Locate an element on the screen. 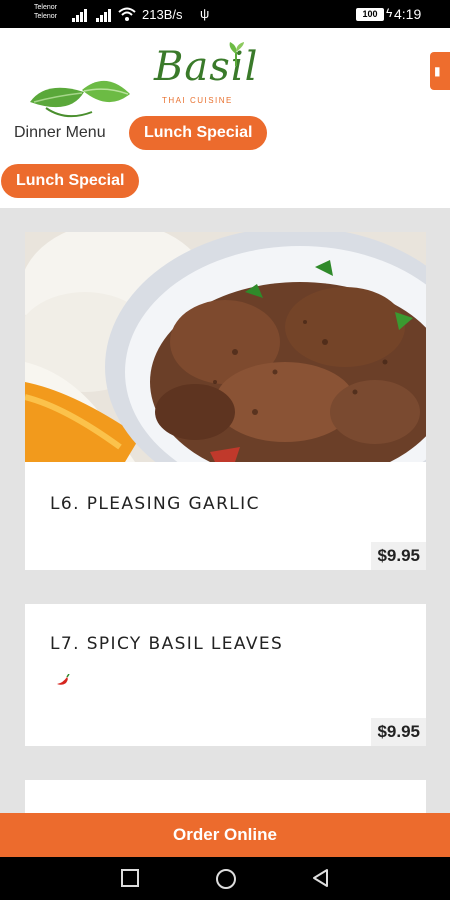 This screenshot has width=450, height=900. menu-item-name: L6. PLEASING GARLIC is located at coordinates (155, 504).